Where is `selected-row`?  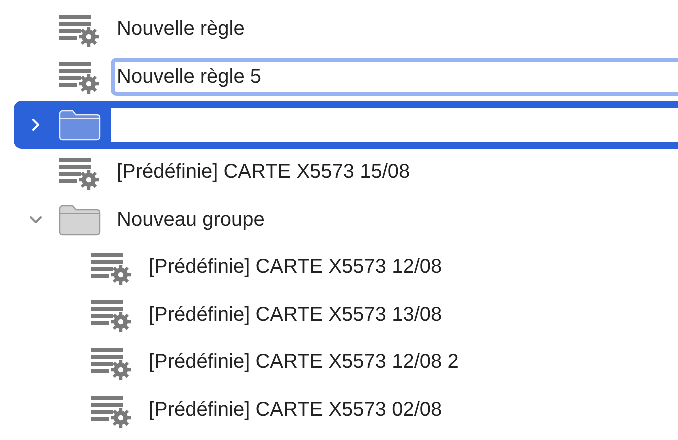
selected-row is located at coordinates (346, 125).